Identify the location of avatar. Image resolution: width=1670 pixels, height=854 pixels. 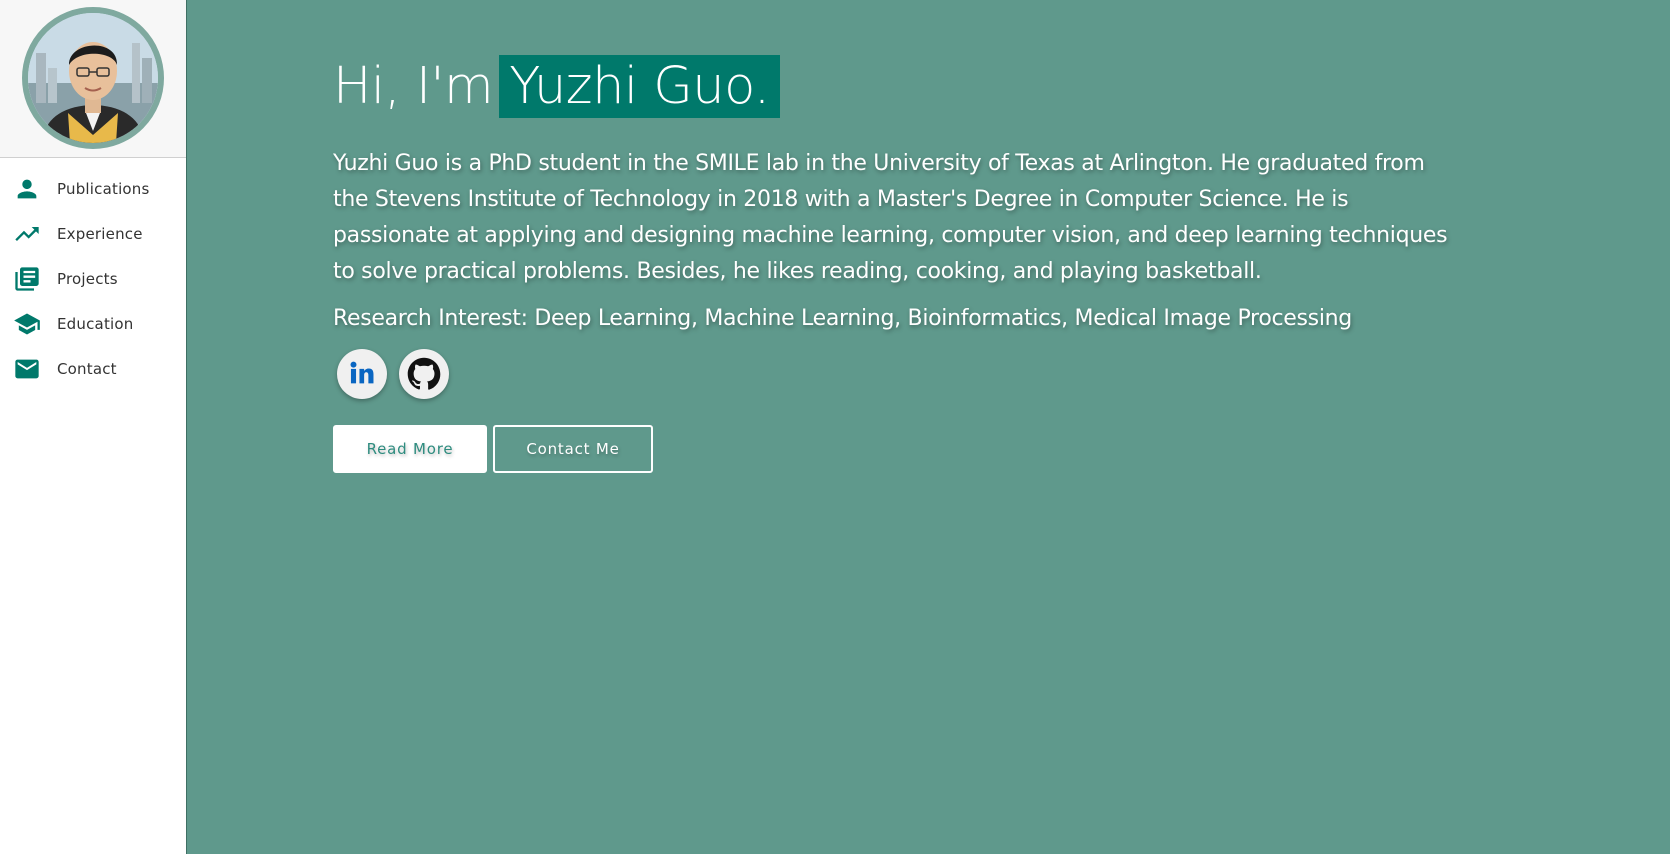
(93, 78).